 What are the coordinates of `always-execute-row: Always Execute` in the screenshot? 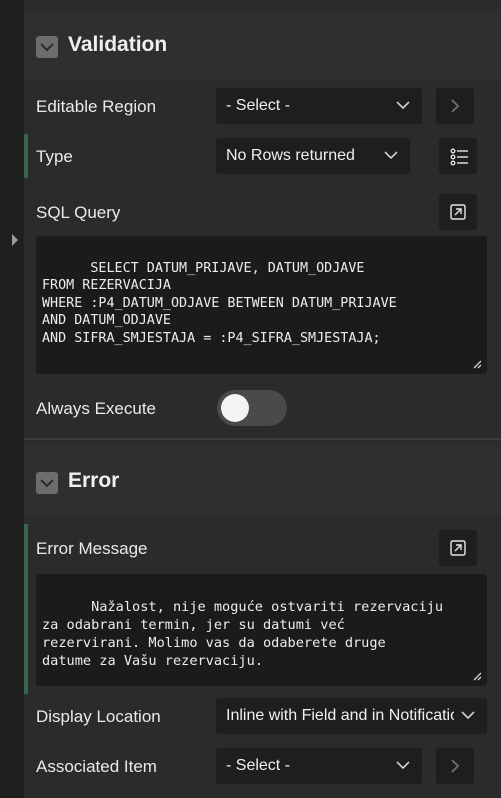 It's located at (262, 408).